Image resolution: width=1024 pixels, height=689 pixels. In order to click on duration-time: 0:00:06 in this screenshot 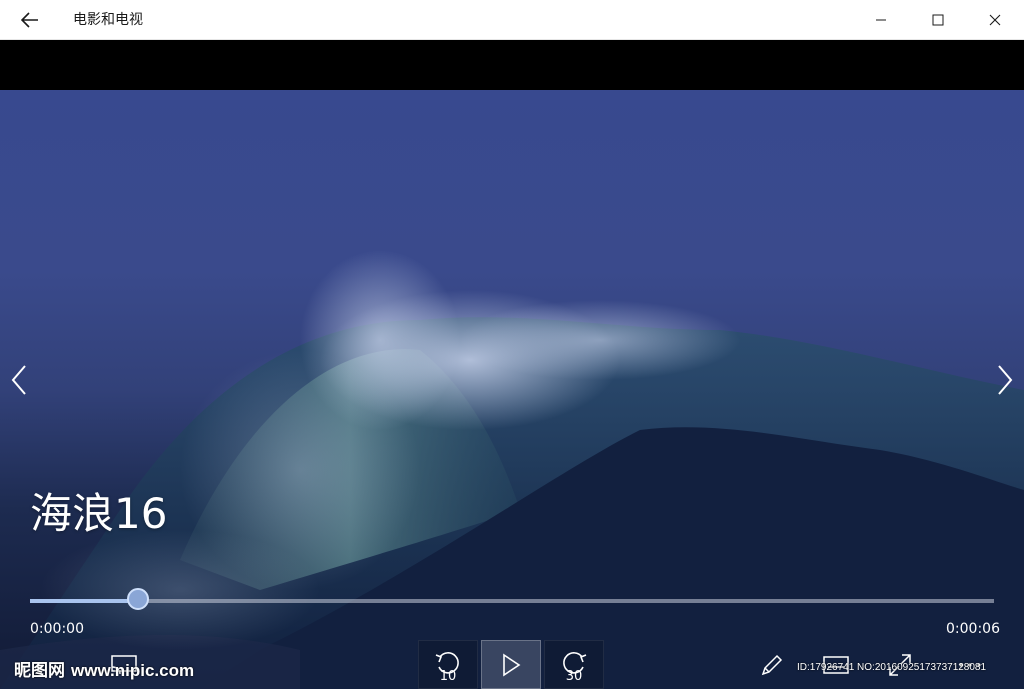, I will do `click(973, 629)`.